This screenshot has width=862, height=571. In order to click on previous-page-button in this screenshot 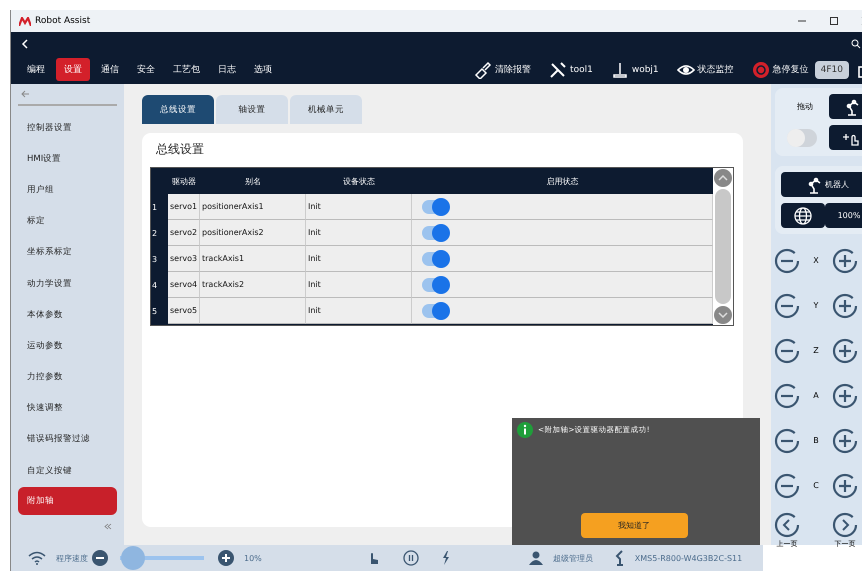, I will do `click(787, 525)`.